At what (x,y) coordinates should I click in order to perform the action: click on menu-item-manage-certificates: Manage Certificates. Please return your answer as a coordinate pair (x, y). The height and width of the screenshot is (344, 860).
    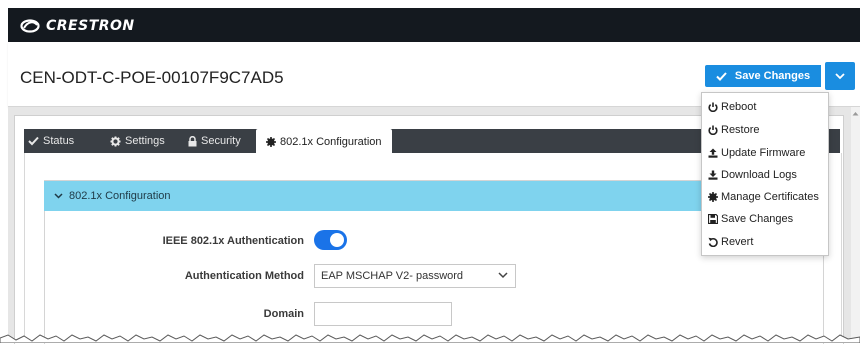
    Looking at the image, I should click on (763, 197).